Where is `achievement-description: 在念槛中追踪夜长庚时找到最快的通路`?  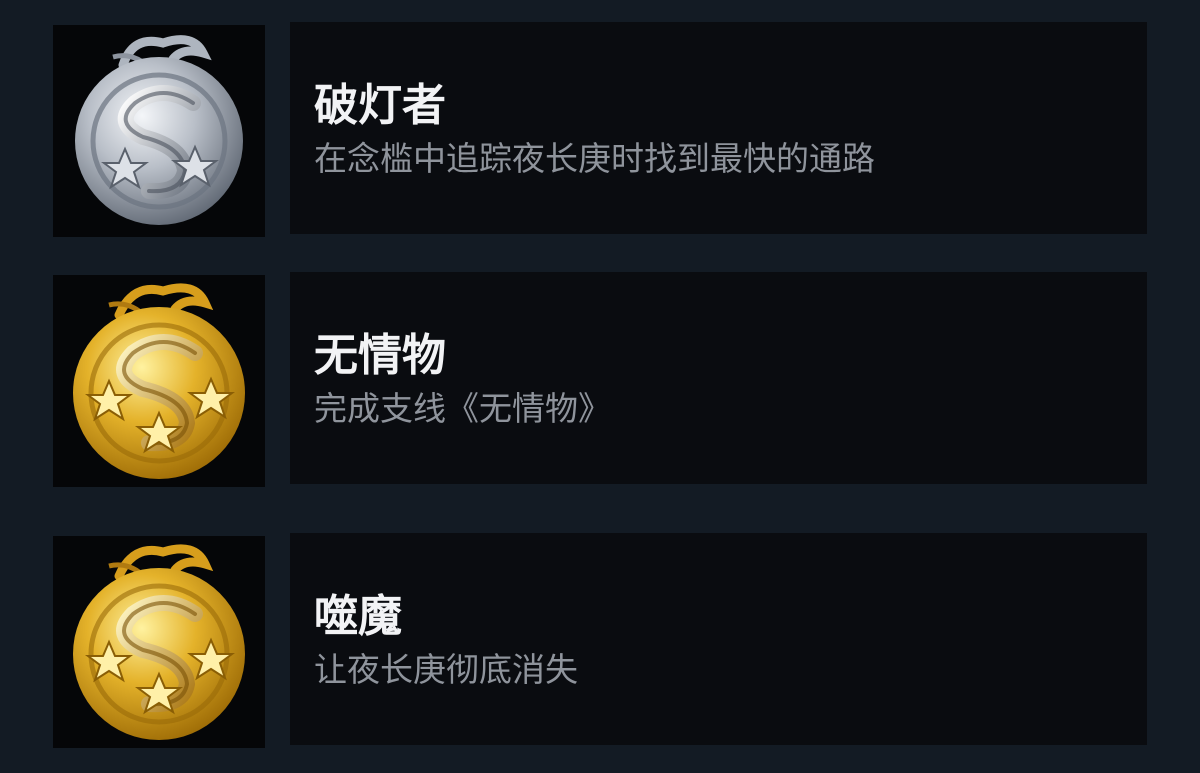
achievement-description: 在念槛中追踪夜长庚时找到最快的通路 is located at coordinates (594, 158).